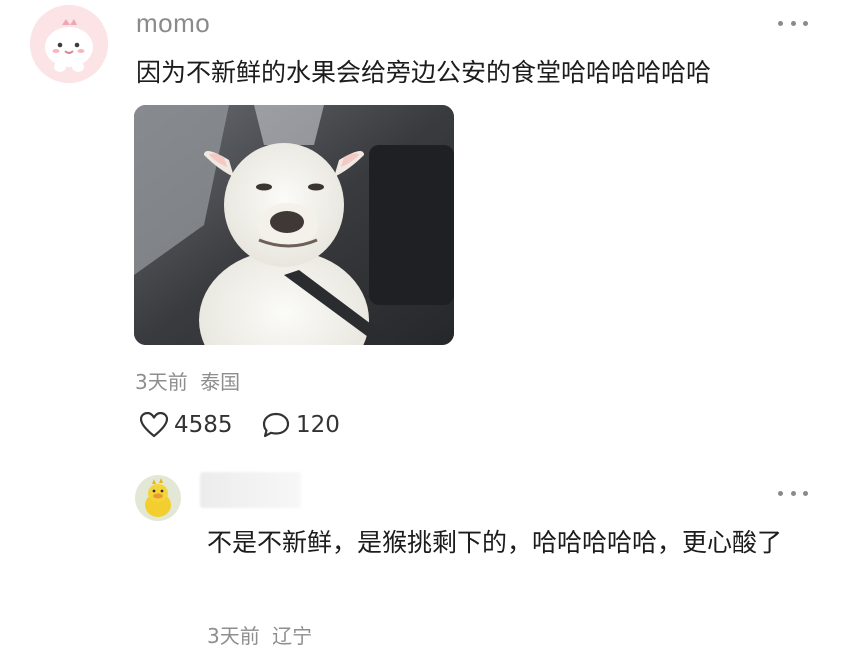 Image resolution: width=844 pixels, height=654 pixels. I want to click on comment-image, so click(294, 225).